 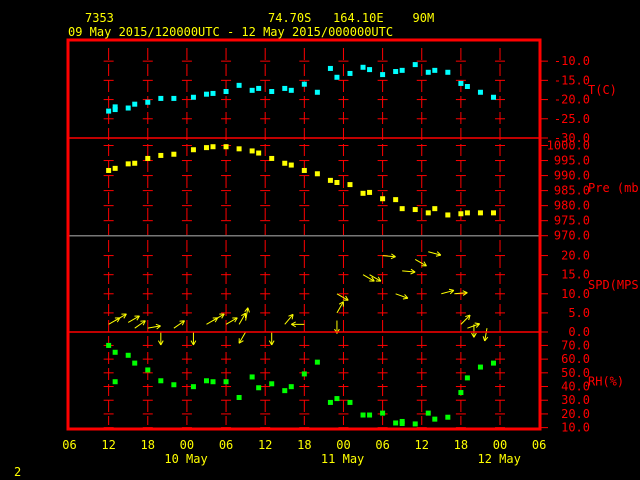 What do you see at coordinates (602, 90) in the screenshot?
I see `panel-label-temp: T(C)` at bounding box center [602, 90].